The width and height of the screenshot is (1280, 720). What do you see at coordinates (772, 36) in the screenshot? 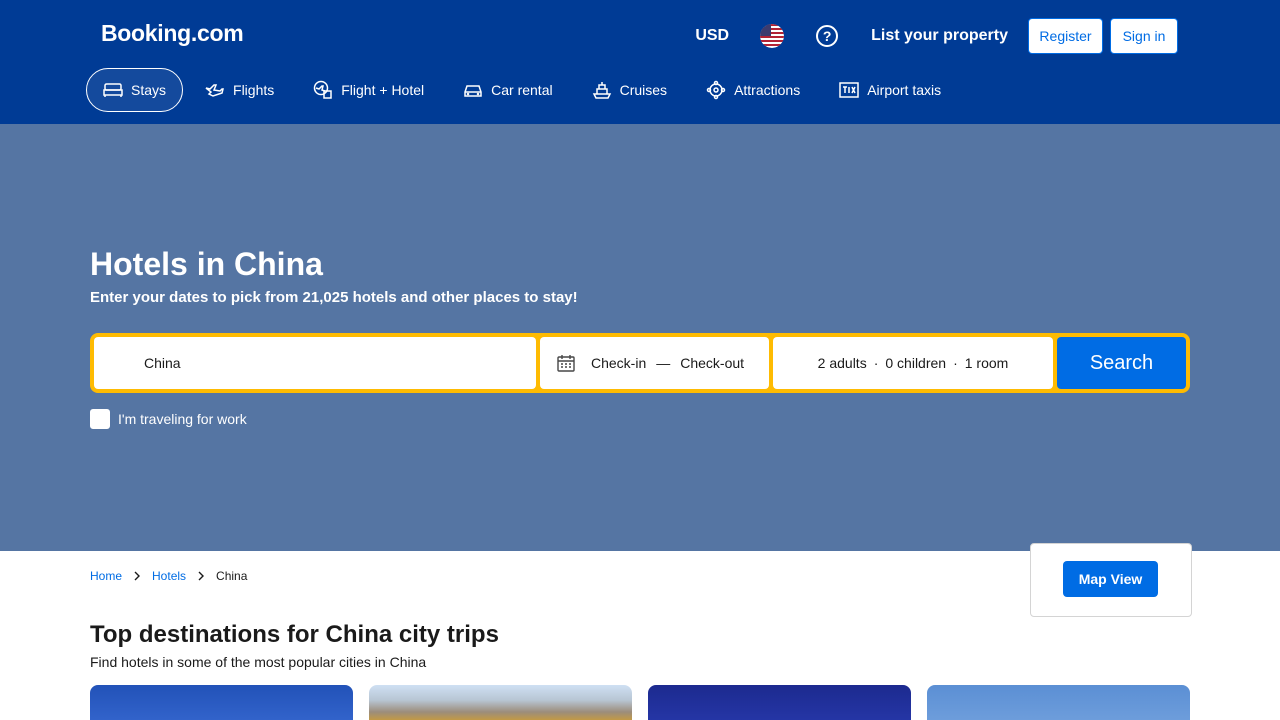
I see `us-flag-icon` at bounding box center [772, 36].